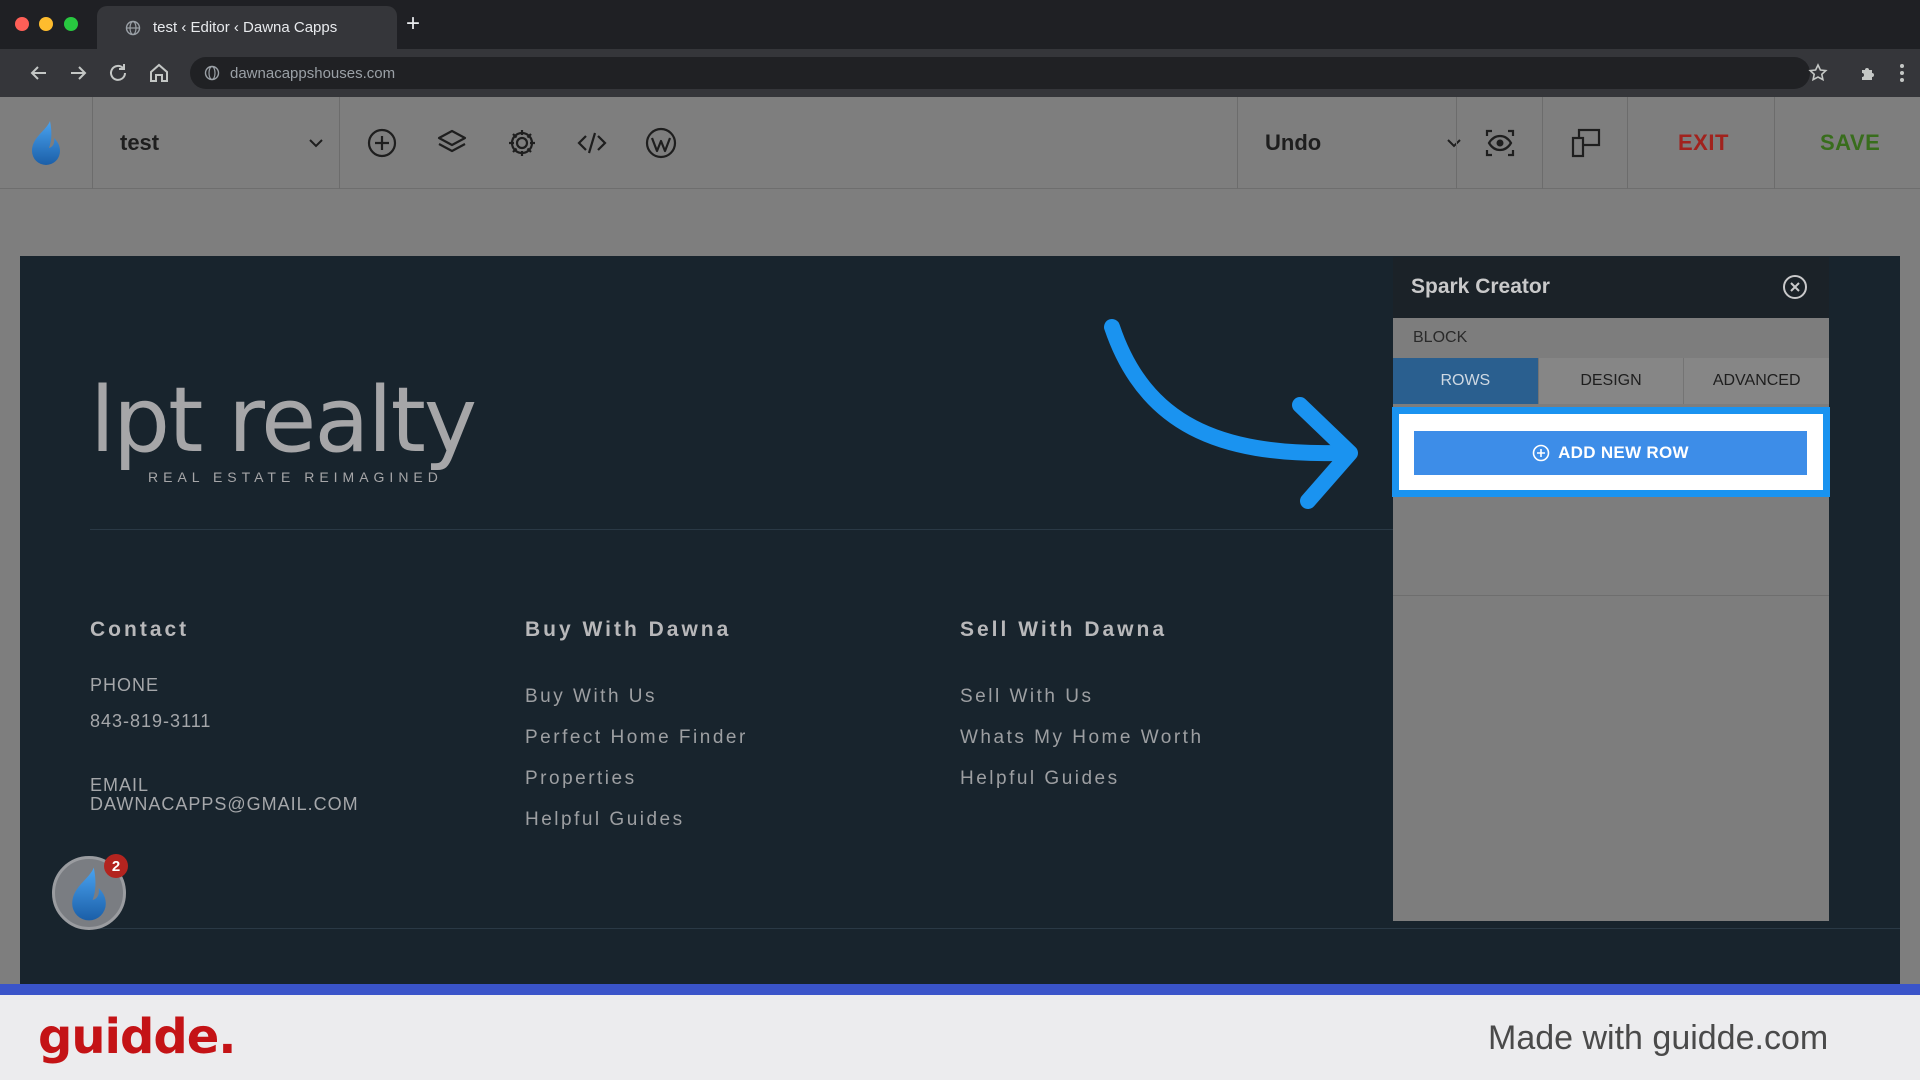 The image size is (1920, 1080). I want to click on add-element-plus-icon, so click(382, 143).